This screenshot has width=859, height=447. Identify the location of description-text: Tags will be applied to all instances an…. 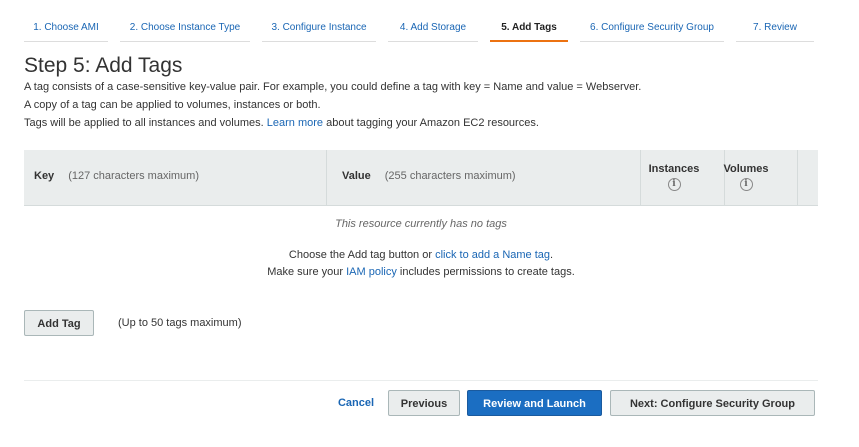
(144, 123).